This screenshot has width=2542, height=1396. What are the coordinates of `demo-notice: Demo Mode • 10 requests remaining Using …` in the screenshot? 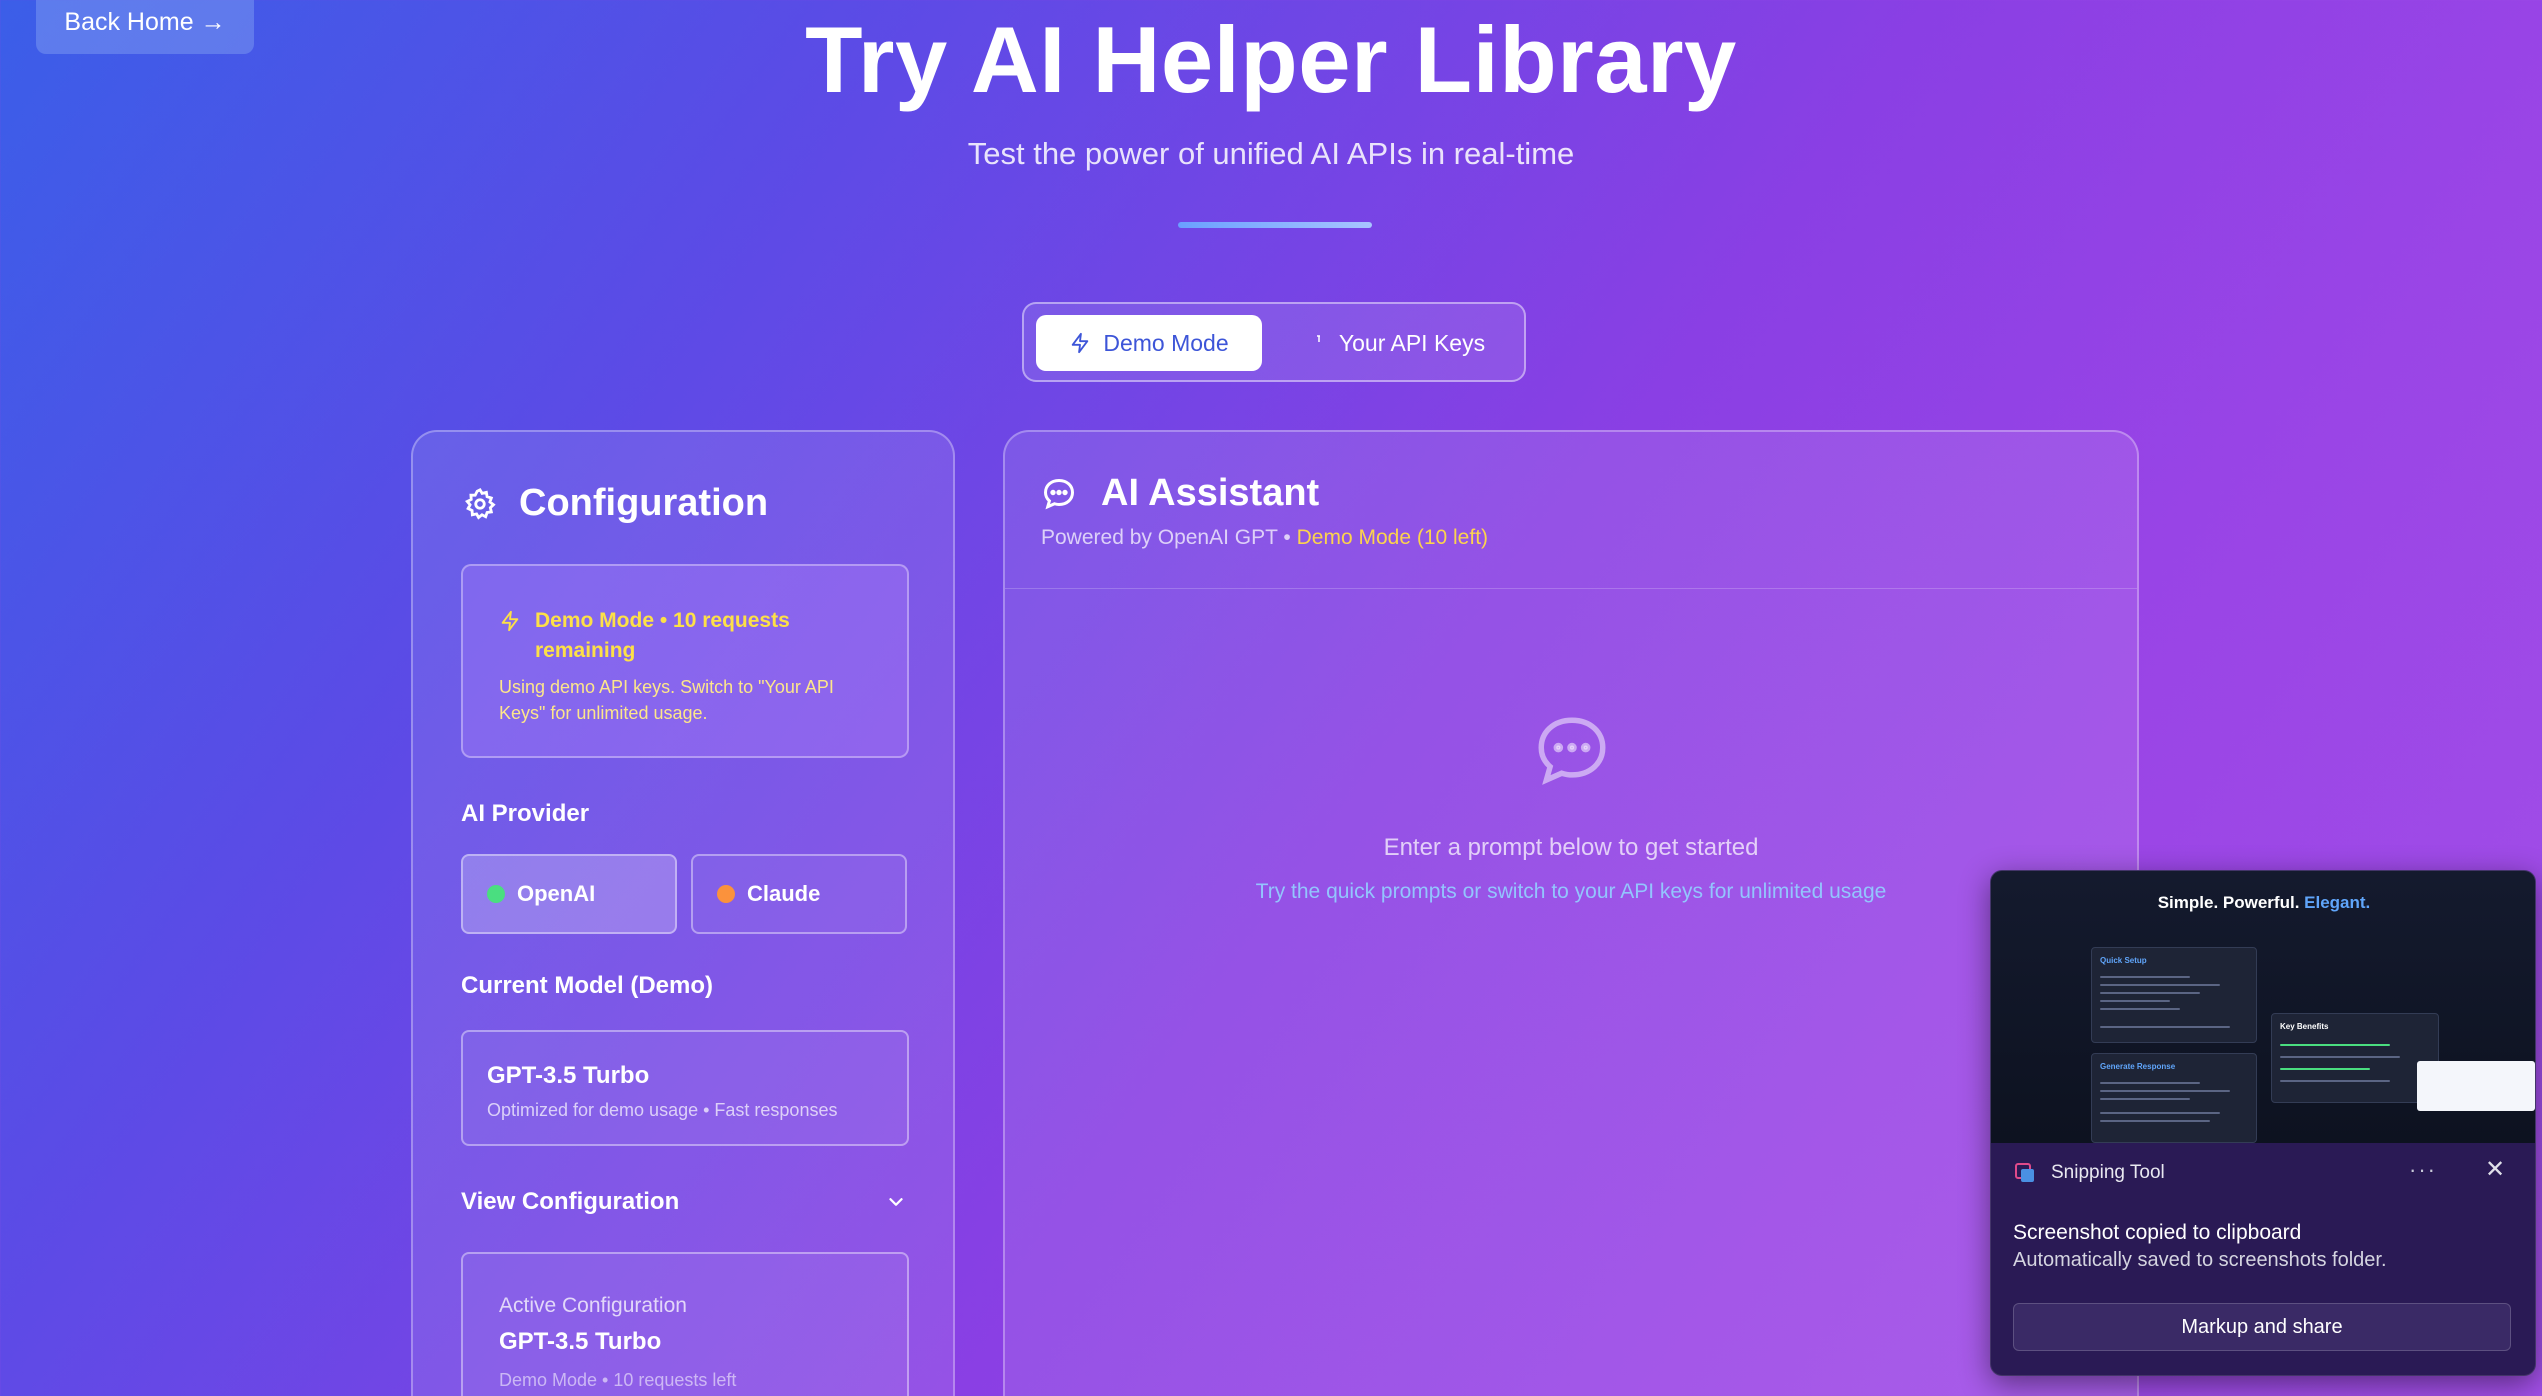 It's located at (685, 661).